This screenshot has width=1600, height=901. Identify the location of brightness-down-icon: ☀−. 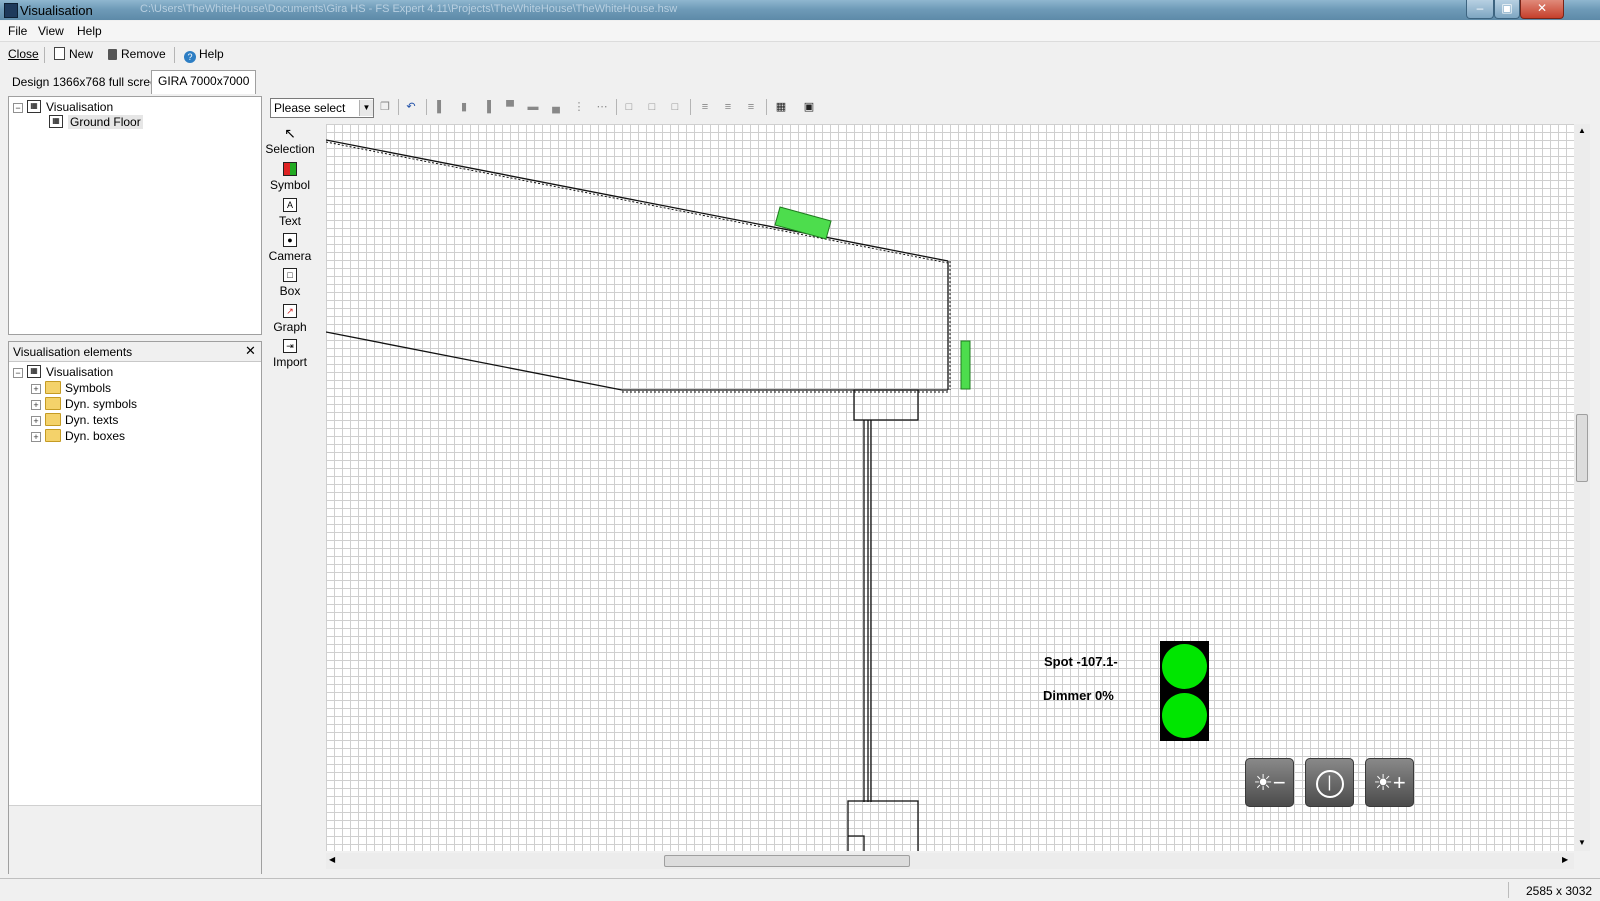
(1269, 782).